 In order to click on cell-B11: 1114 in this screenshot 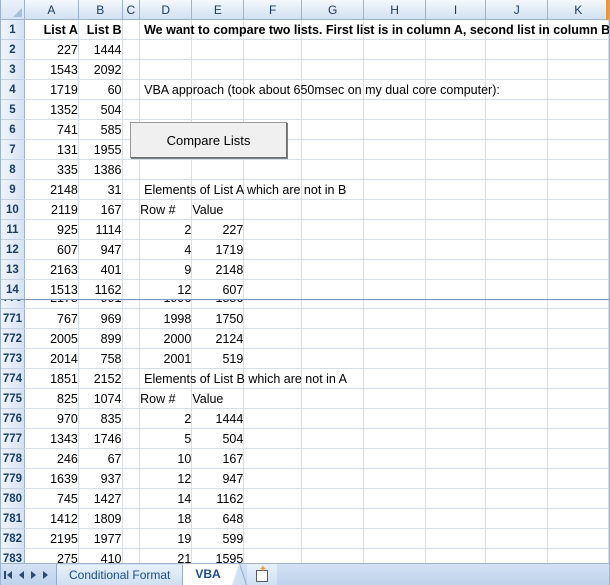, I will do `click(100, 229)`.